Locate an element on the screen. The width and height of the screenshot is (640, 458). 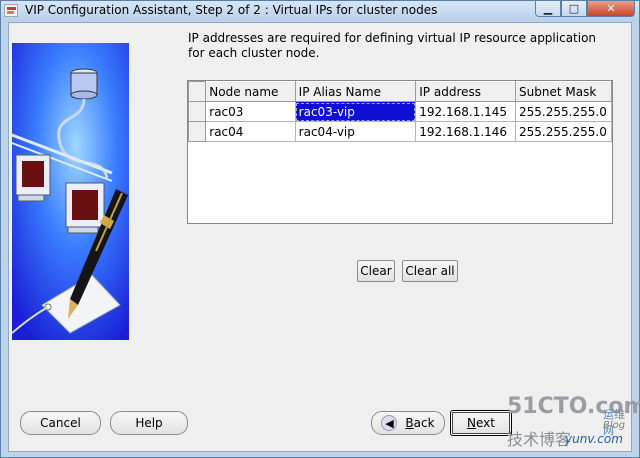
help-button-label: Help is located at coordinates (149, 423).